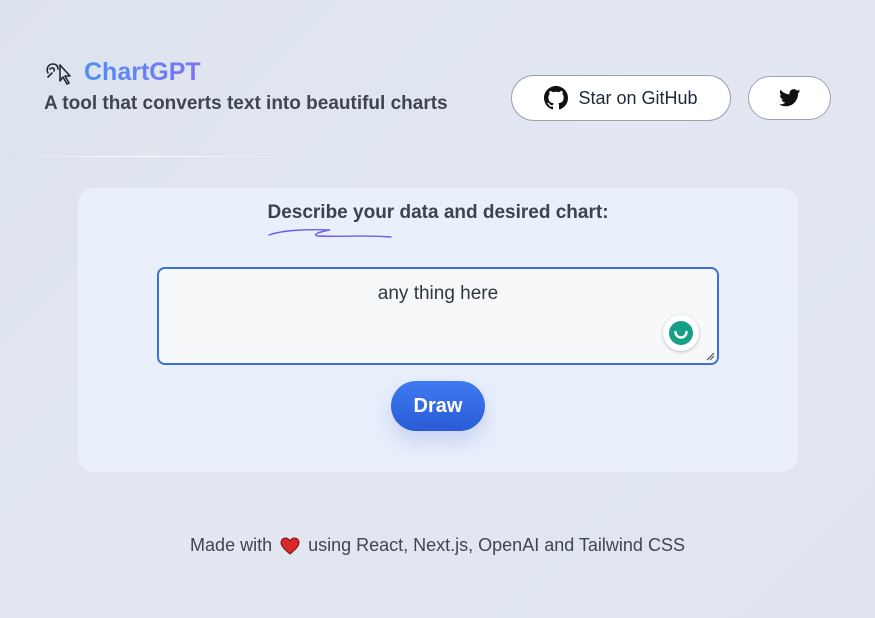  I want to click on brand-title: ChartGPT, so click(142, 72).